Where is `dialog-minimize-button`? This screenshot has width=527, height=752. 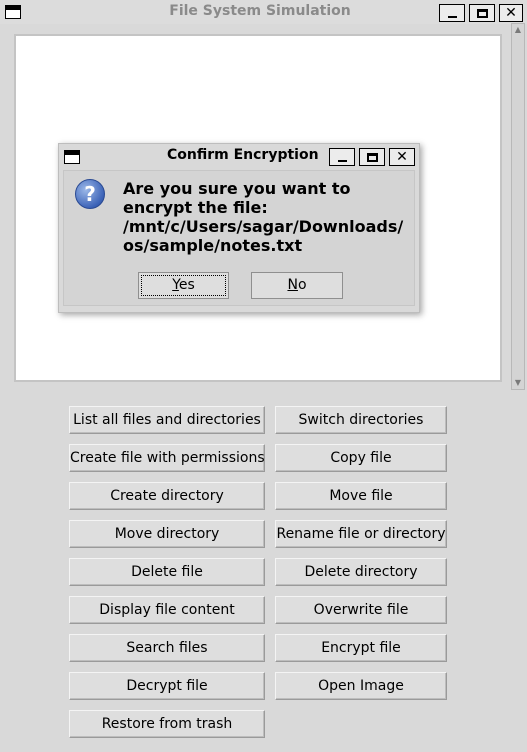
dialog-minimize-button is located at coordinates (342, 157).